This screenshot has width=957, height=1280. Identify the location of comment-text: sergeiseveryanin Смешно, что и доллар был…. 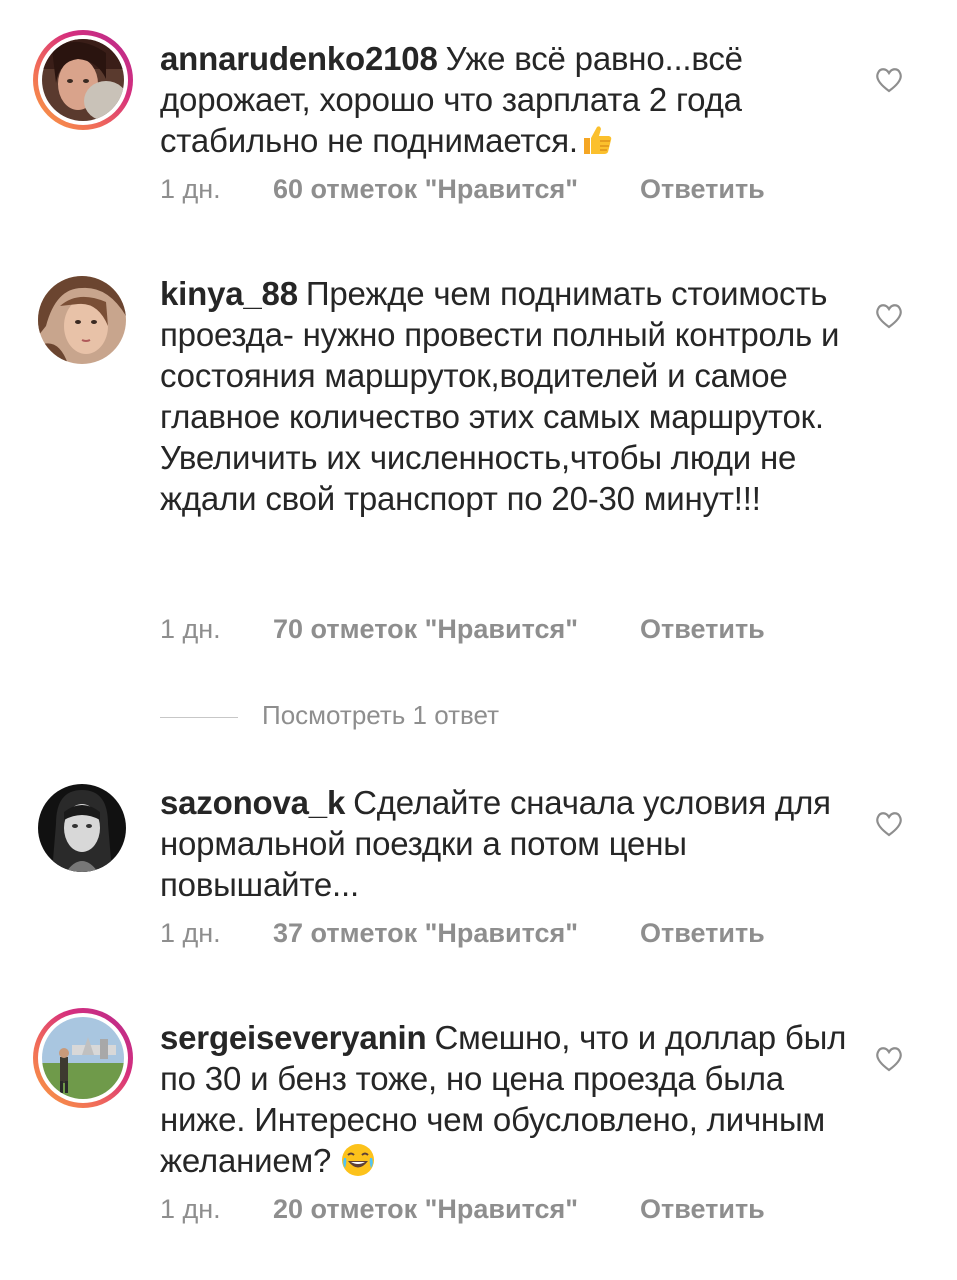
(505, 1099).